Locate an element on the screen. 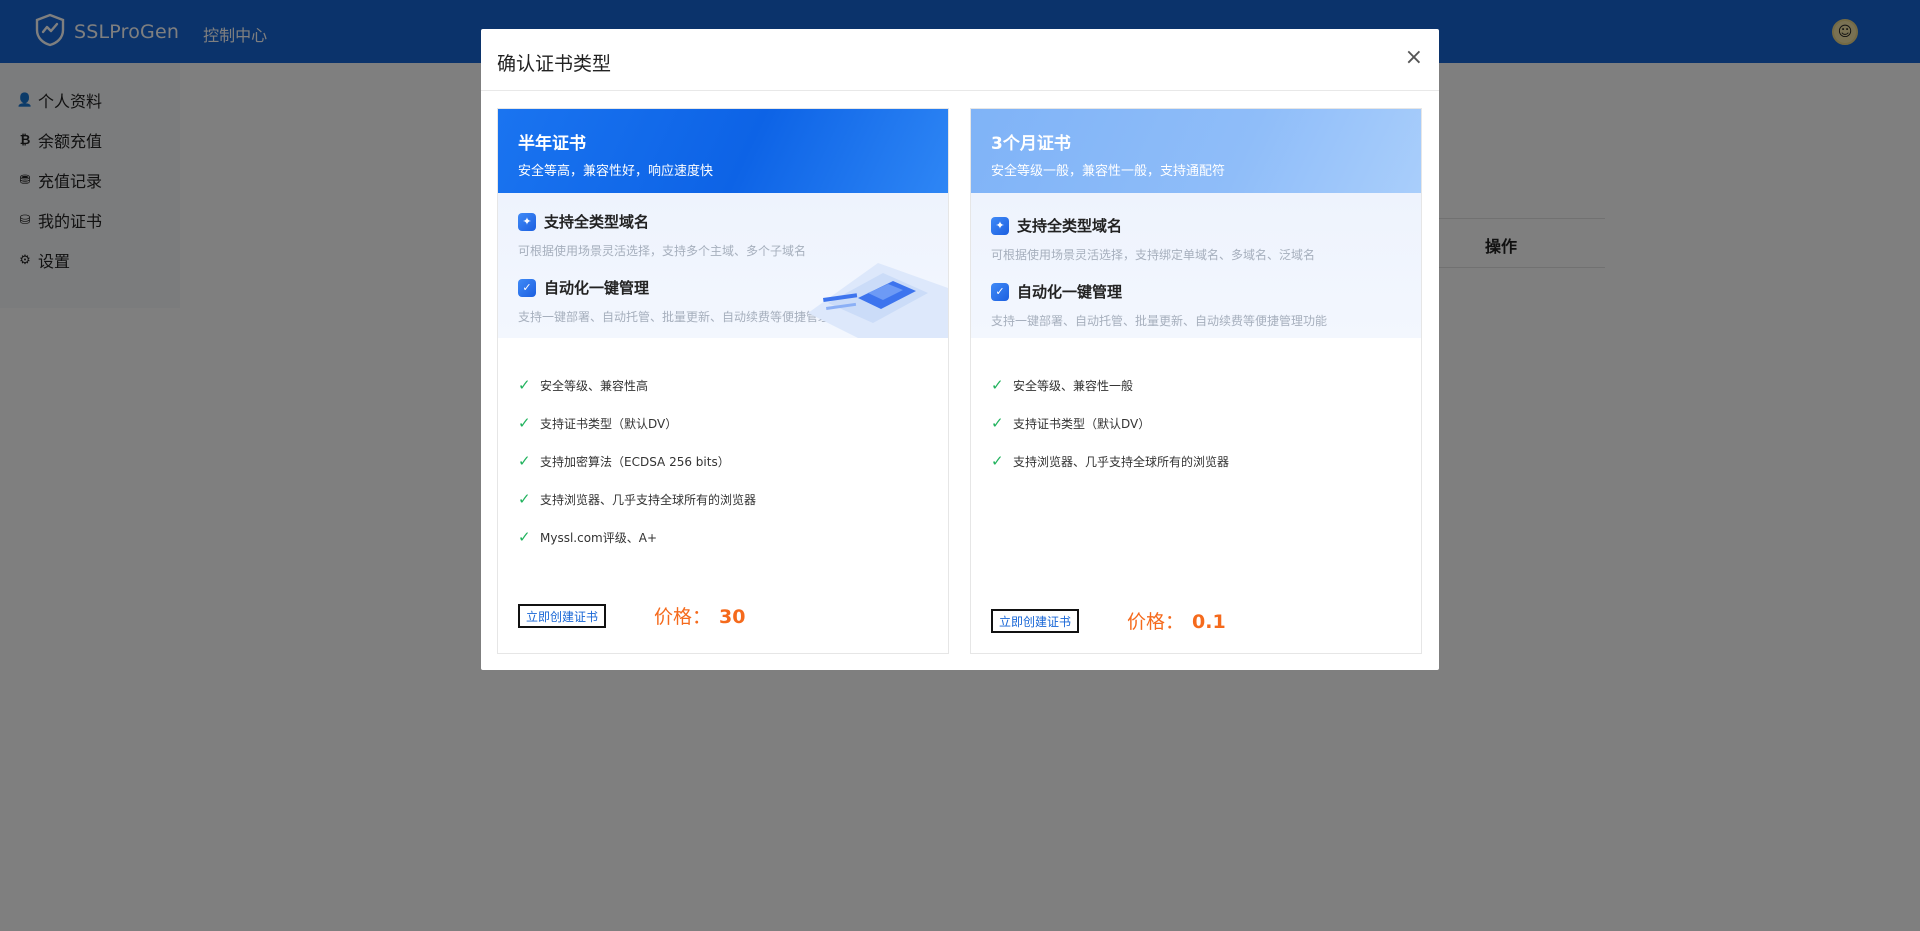 Image resolution: width=1920 pixels, height=931 pixels. card-header: 3个月证书 安全等级一般，兼容性一般，支持通配符 is located at coordinates (1196, 151).